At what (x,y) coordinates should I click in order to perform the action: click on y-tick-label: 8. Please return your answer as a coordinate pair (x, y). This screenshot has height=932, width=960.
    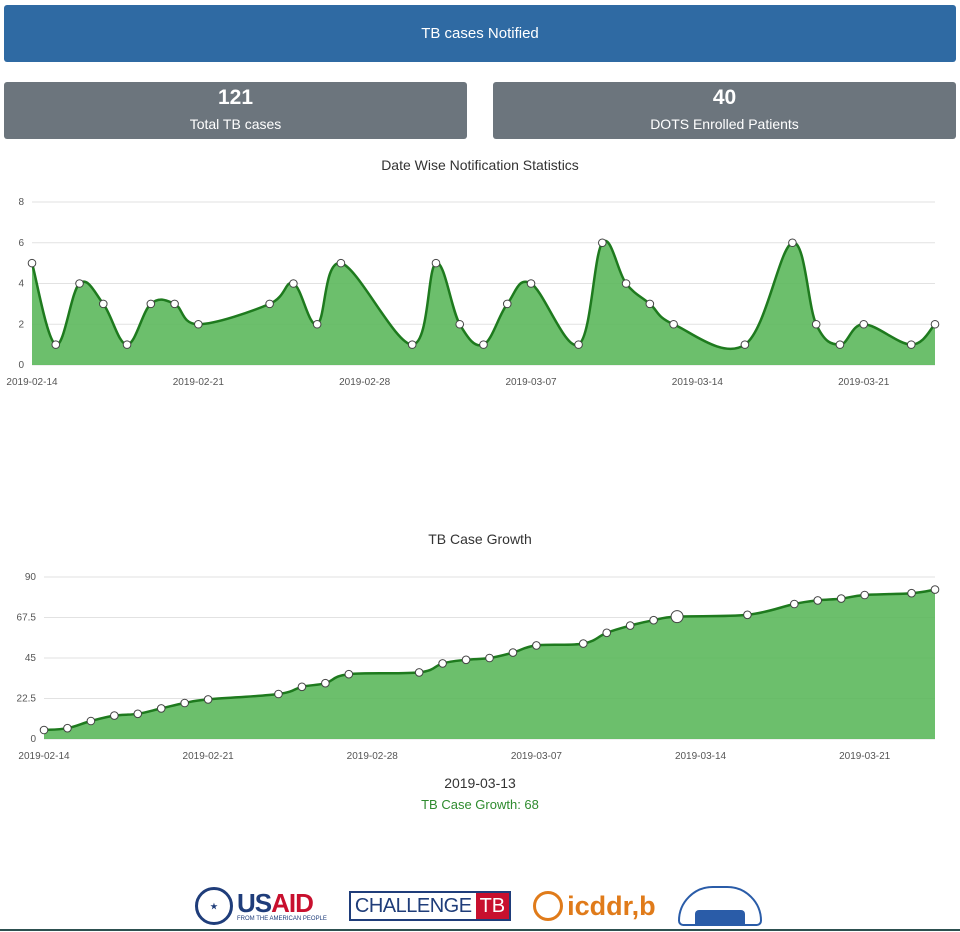
    Looking at the image, I should click on (21, 202).